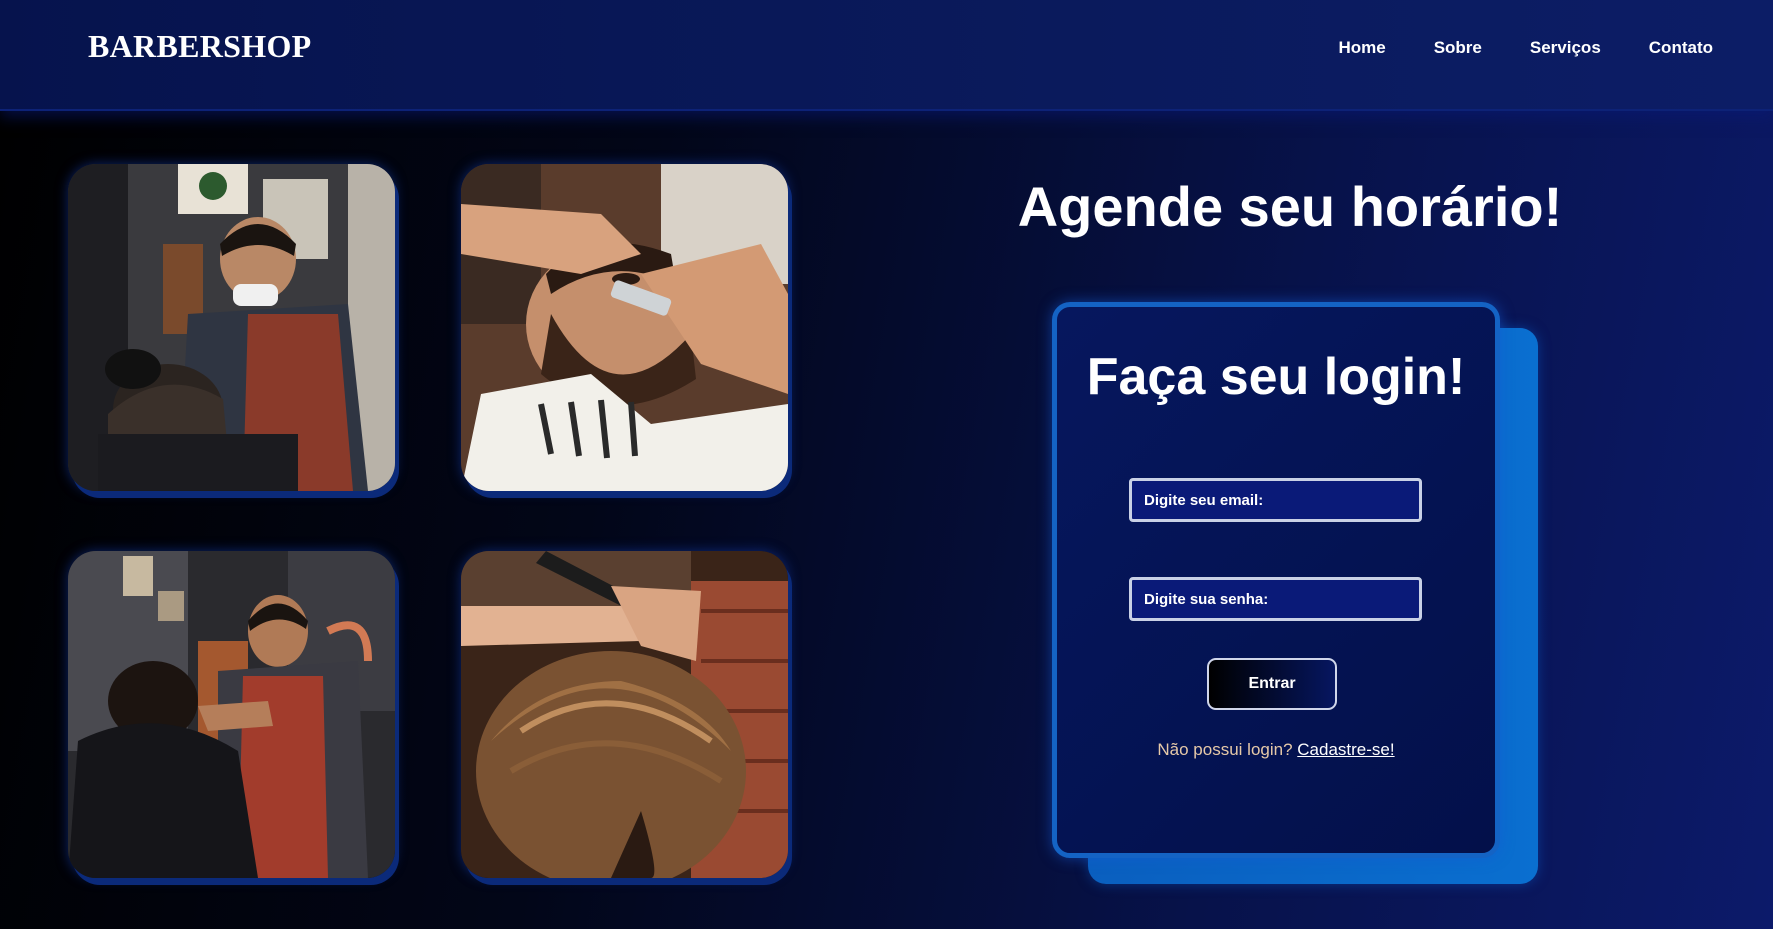 The width and height of the screenshot is (1773, 929). Describe the element at coordinates (1525, 48) in the screenshot. I see `nav-menu: Home Sobre Serviços Contato` at that location.